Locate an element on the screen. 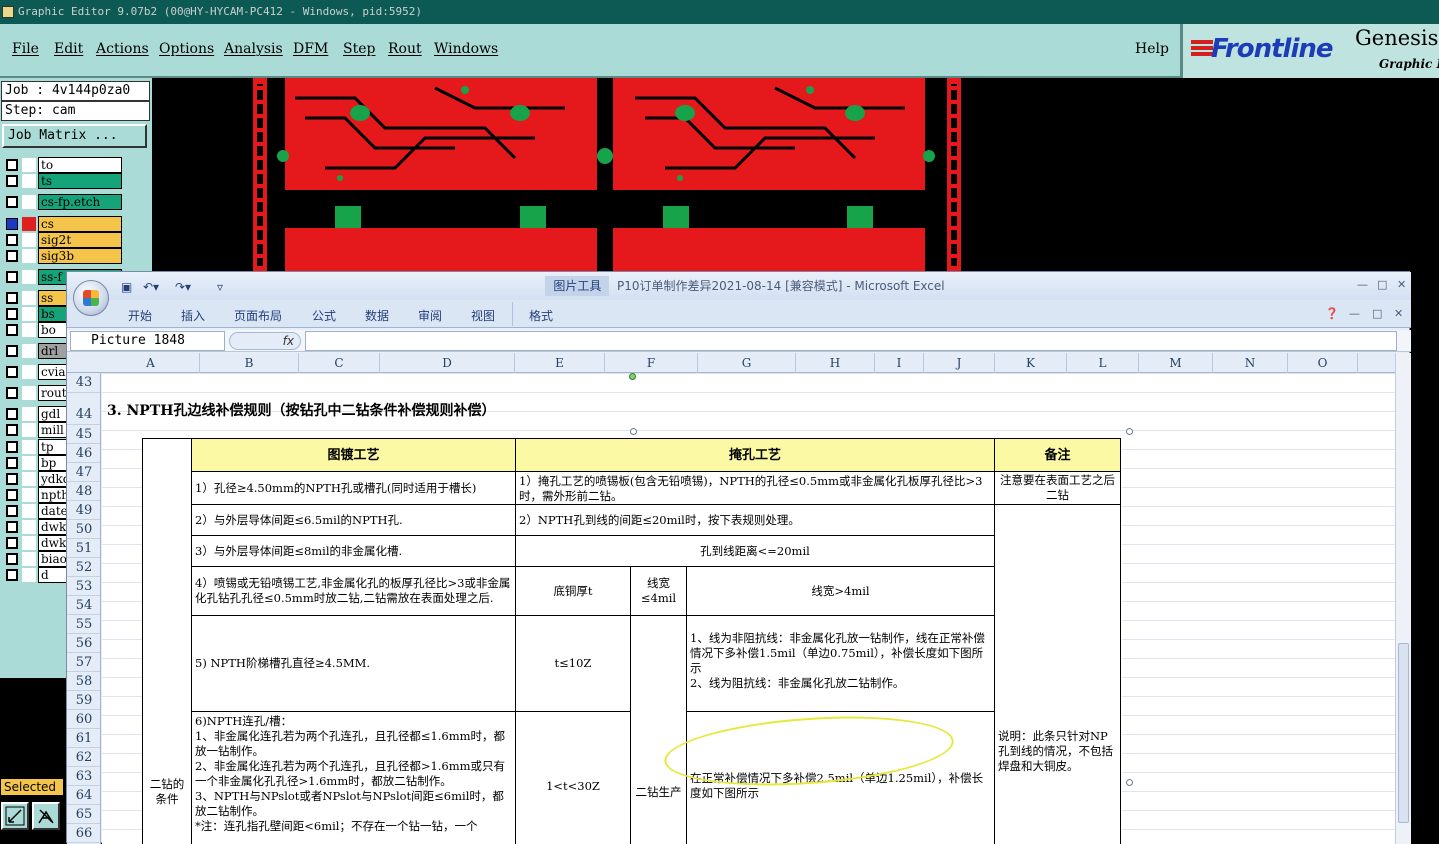 The width and height of the screenshot is (1439, 844). rotate-handle is located at coordinates (632, 376).